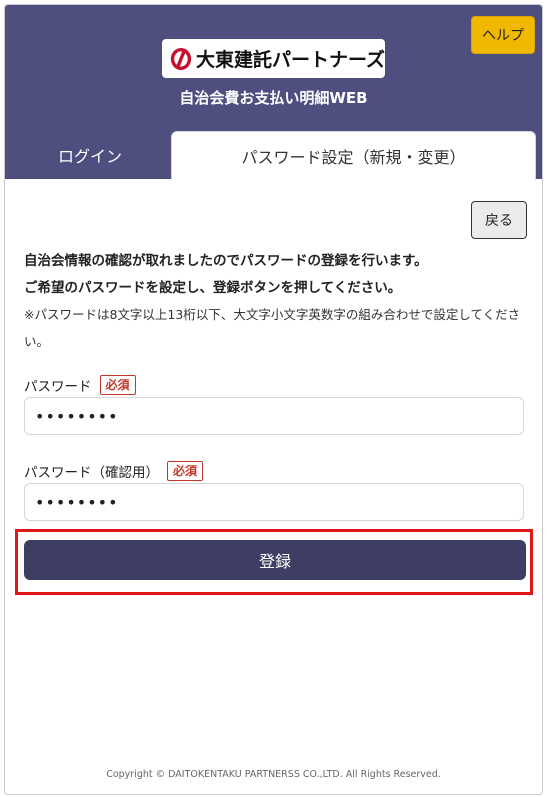 The height and width of the screenshot is (797, 547). Describe the element at coordinates (275, 560) in the screenshot. I see `register-button: 登録` at that location.